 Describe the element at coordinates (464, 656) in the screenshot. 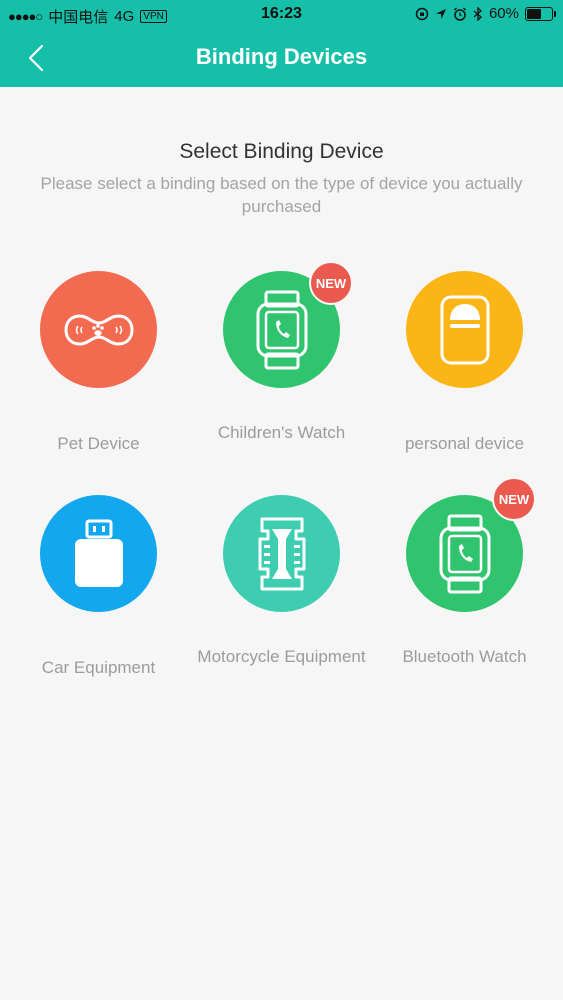

I see `device-label: Bluetooth Watch` at that location.